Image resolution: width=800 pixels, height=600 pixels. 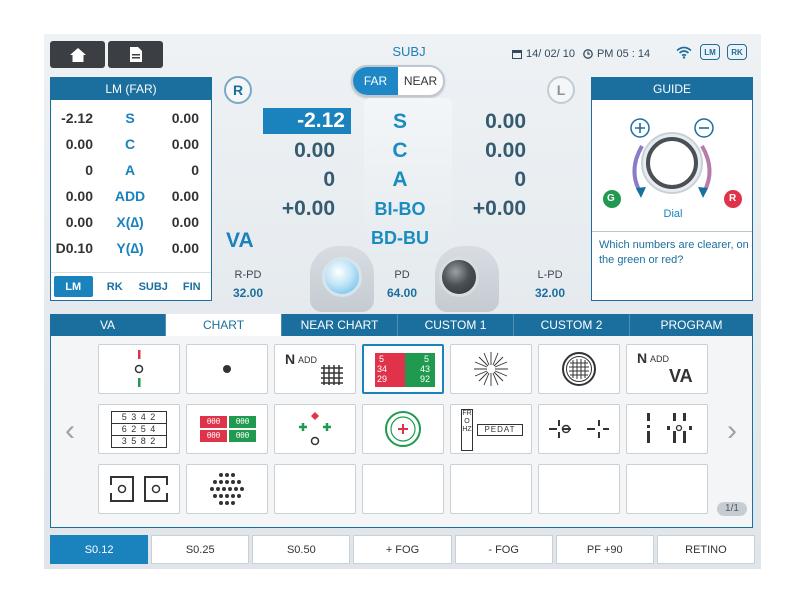 What do you see at coordinates (403, 429) in the screenshot?
I see `chart-cell-red-cross-circle` at bounding box center [403, 429].